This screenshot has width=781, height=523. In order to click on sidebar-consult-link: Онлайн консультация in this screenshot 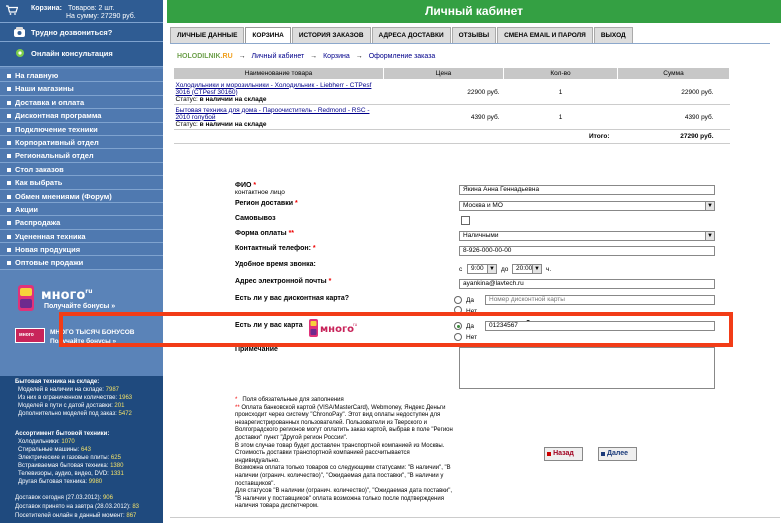, I will do `click(81, 54)`.